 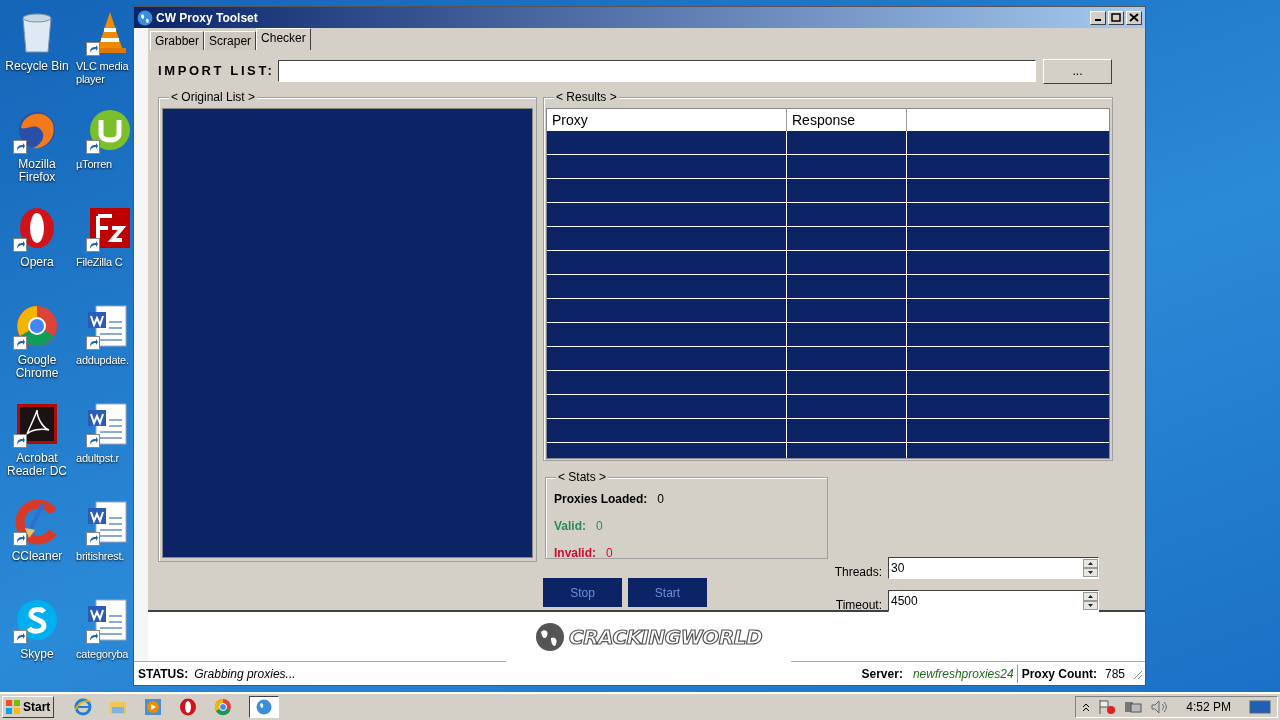 I want to click on start-menu-button: Start, so click(x=28, y=707).